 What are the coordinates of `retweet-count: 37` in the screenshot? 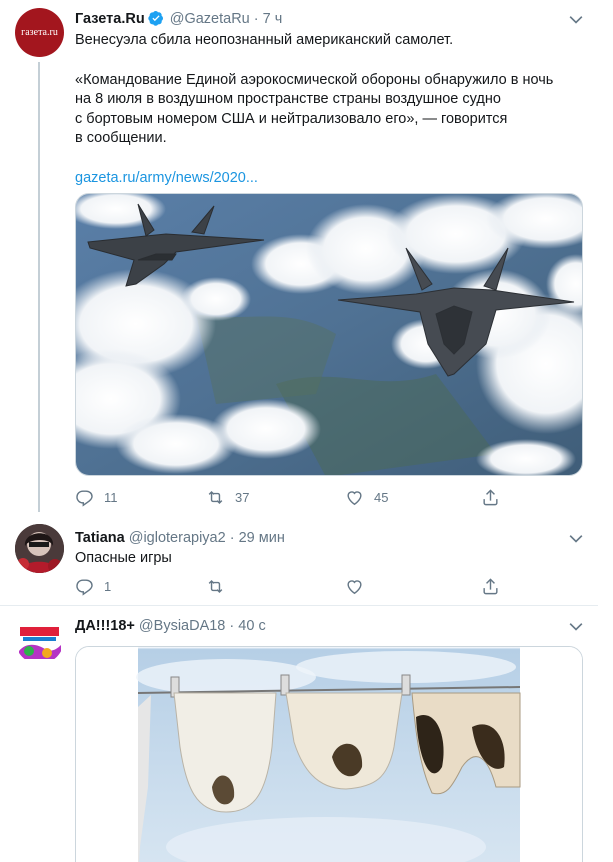 It's located at (242, 497).